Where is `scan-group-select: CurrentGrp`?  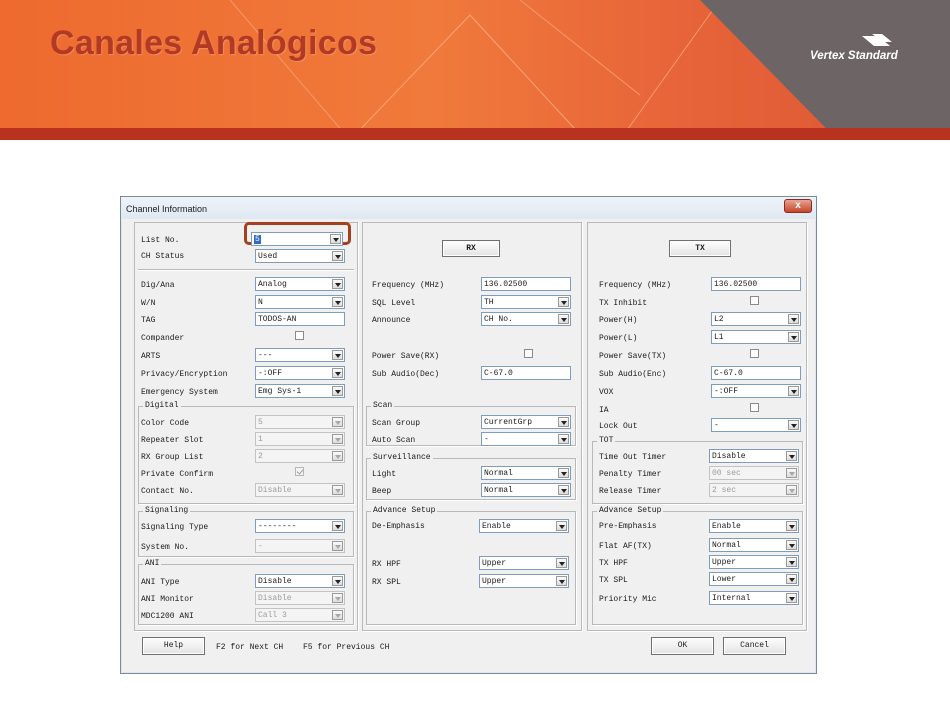
scan-group-select: CurrentGrp is located at coordinates (526, 422).